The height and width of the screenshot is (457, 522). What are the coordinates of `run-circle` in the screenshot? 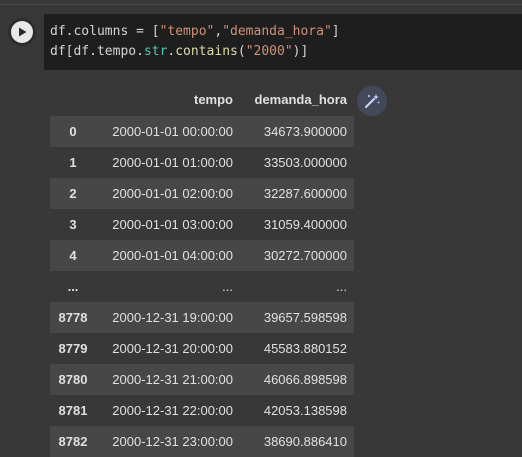 It's located at (22, 32).